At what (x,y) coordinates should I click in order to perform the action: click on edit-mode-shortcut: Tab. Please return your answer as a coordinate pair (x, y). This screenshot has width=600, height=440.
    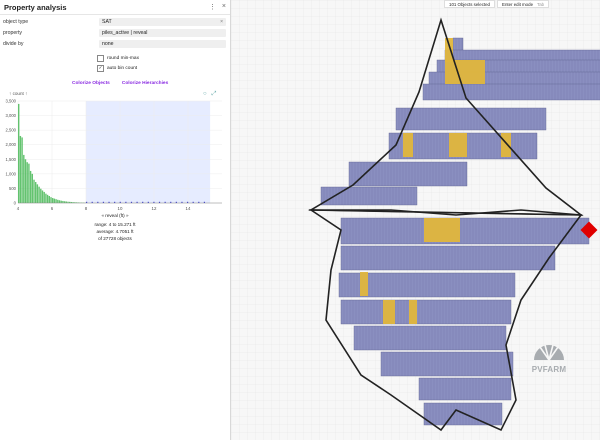
    Looking at the image, I should click on (541, 4).